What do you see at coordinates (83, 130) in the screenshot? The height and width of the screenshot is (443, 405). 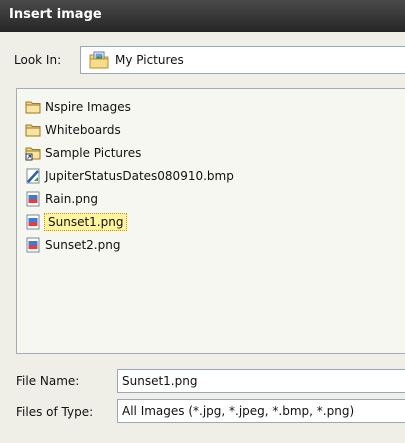 I see `list-item-label: Whiteboards` at bounding box center [83, 130].